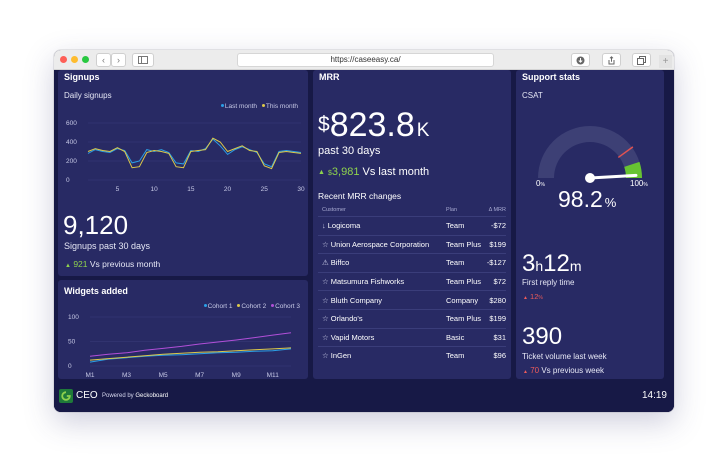 Image resolution: width=728 pixels, height=469 pixels. I want to click on close-window-button, so click(63, 59).